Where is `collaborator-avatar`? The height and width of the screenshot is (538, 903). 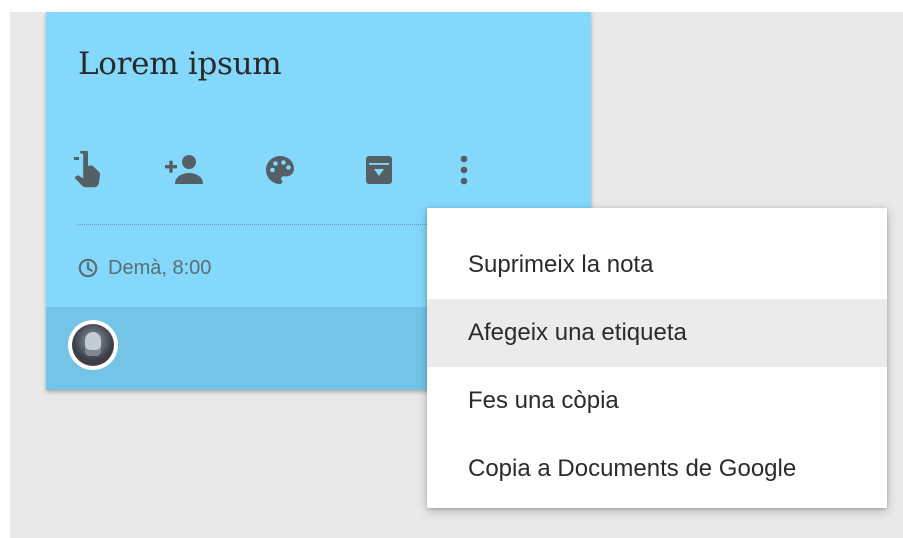 collaborator-avatar is located at coordinates (93, 345).